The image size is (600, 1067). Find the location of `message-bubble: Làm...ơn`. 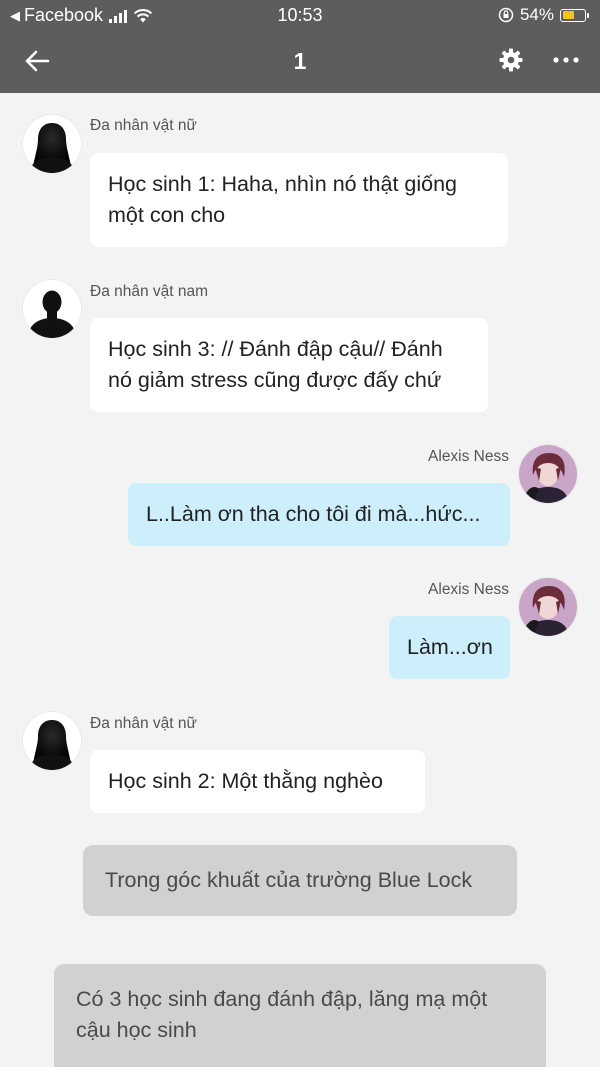

message-bubble: Làm...ơn is located at coordinates (449, 647).